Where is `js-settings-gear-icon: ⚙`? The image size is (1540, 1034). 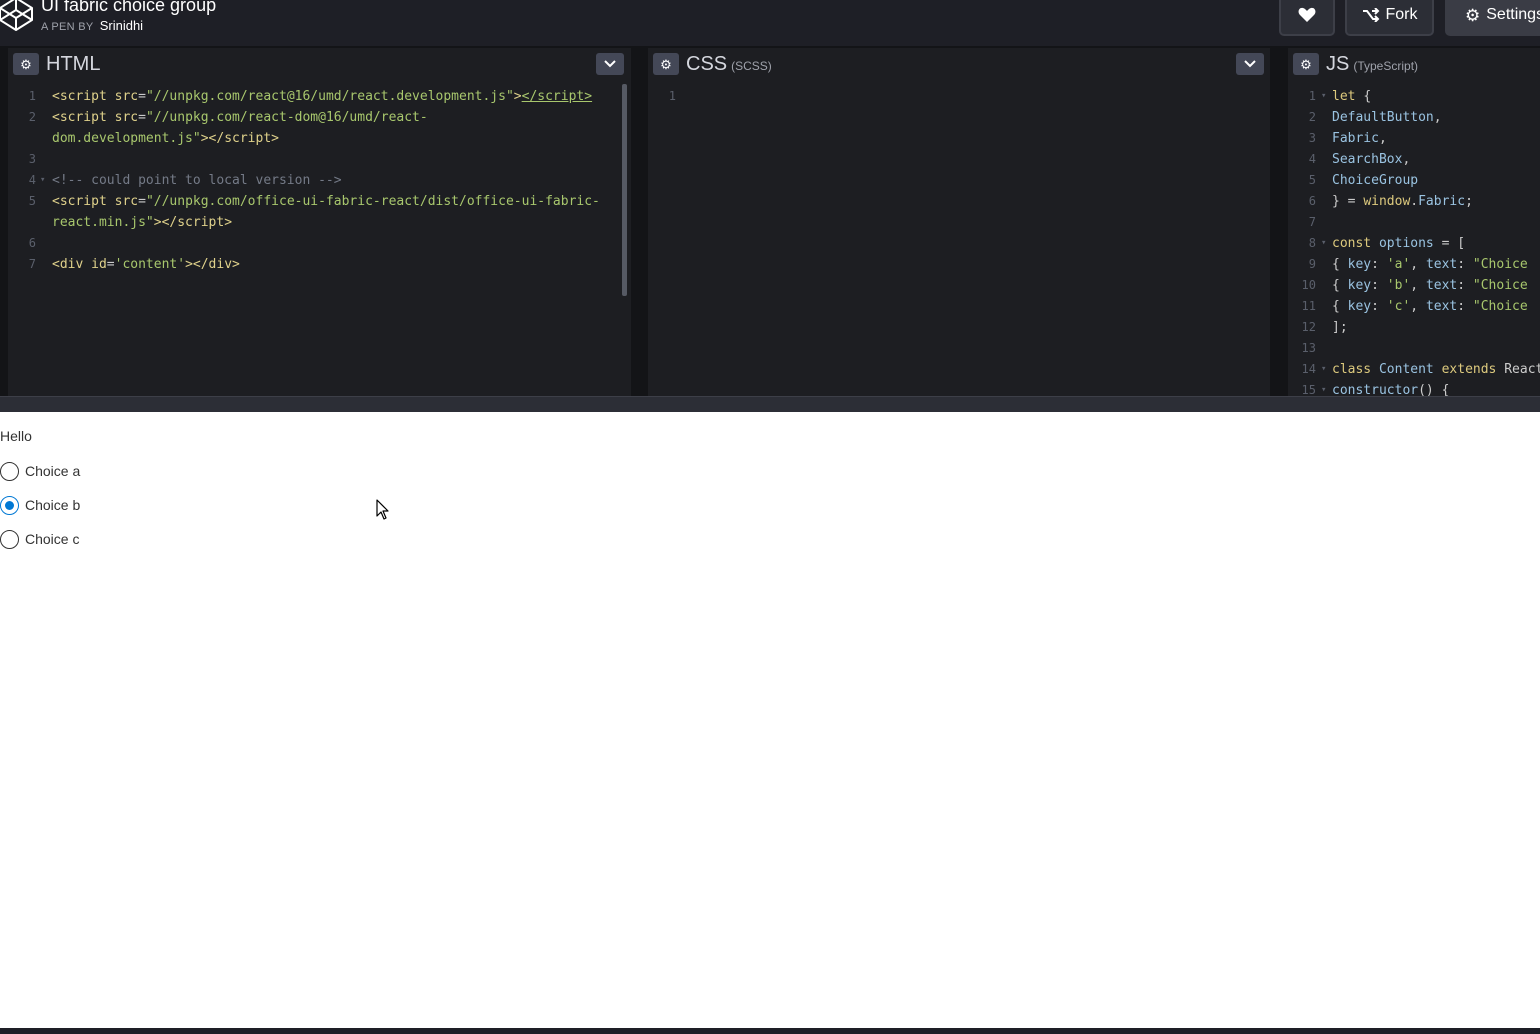
js-settings-gear-icon: ⚙ is located at coordinates (1306, 64).